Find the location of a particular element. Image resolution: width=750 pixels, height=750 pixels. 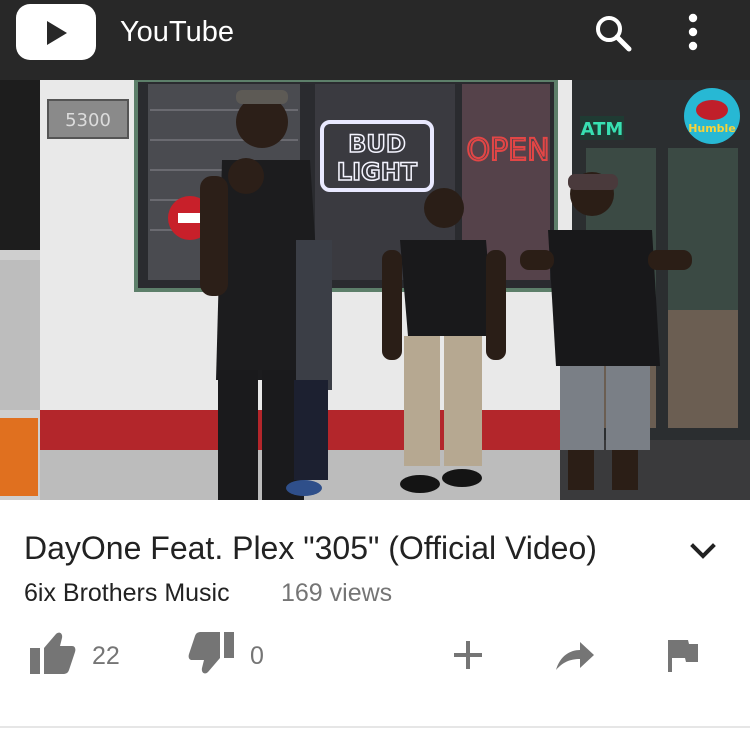

dislike-count: 0 is located at coordinates (257, 656).